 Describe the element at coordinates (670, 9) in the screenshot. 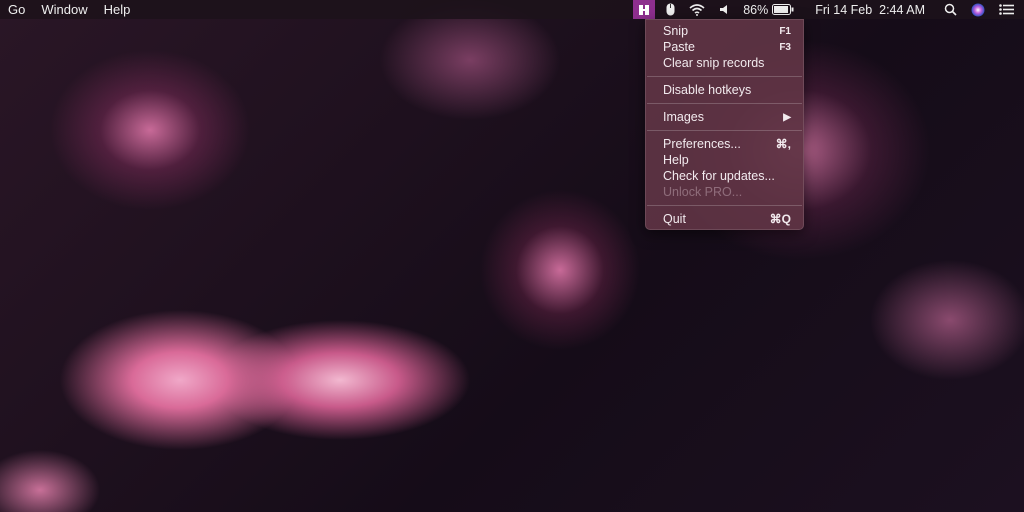

I see `mouse-icon` at that location.